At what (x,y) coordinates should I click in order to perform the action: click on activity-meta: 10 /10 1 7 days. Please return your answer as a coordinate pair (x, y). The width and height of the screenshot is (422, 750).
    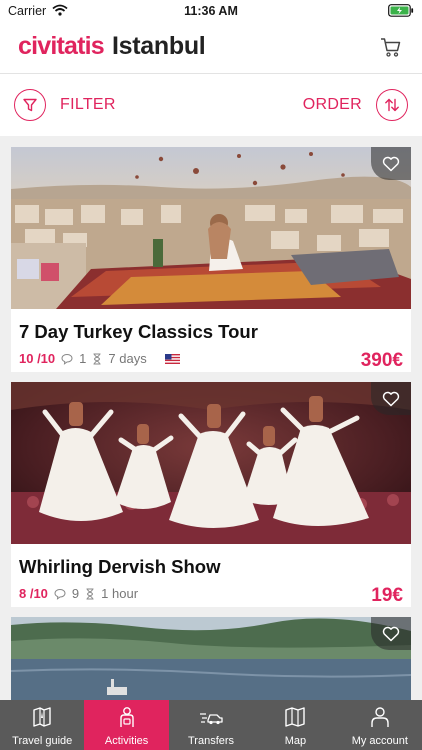
    Looking at the image, I should click on (99, 358).